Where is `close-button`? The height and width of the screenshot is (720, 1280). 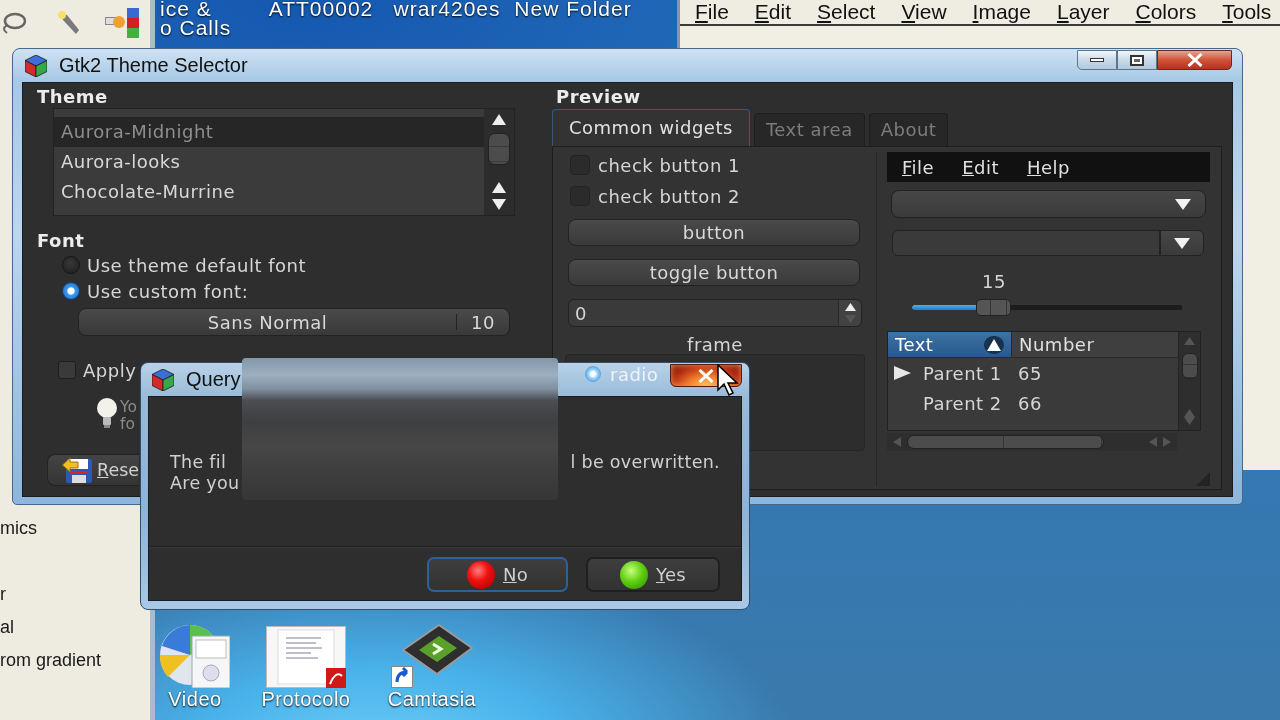
close-button is located at coordinates (1194, 60).